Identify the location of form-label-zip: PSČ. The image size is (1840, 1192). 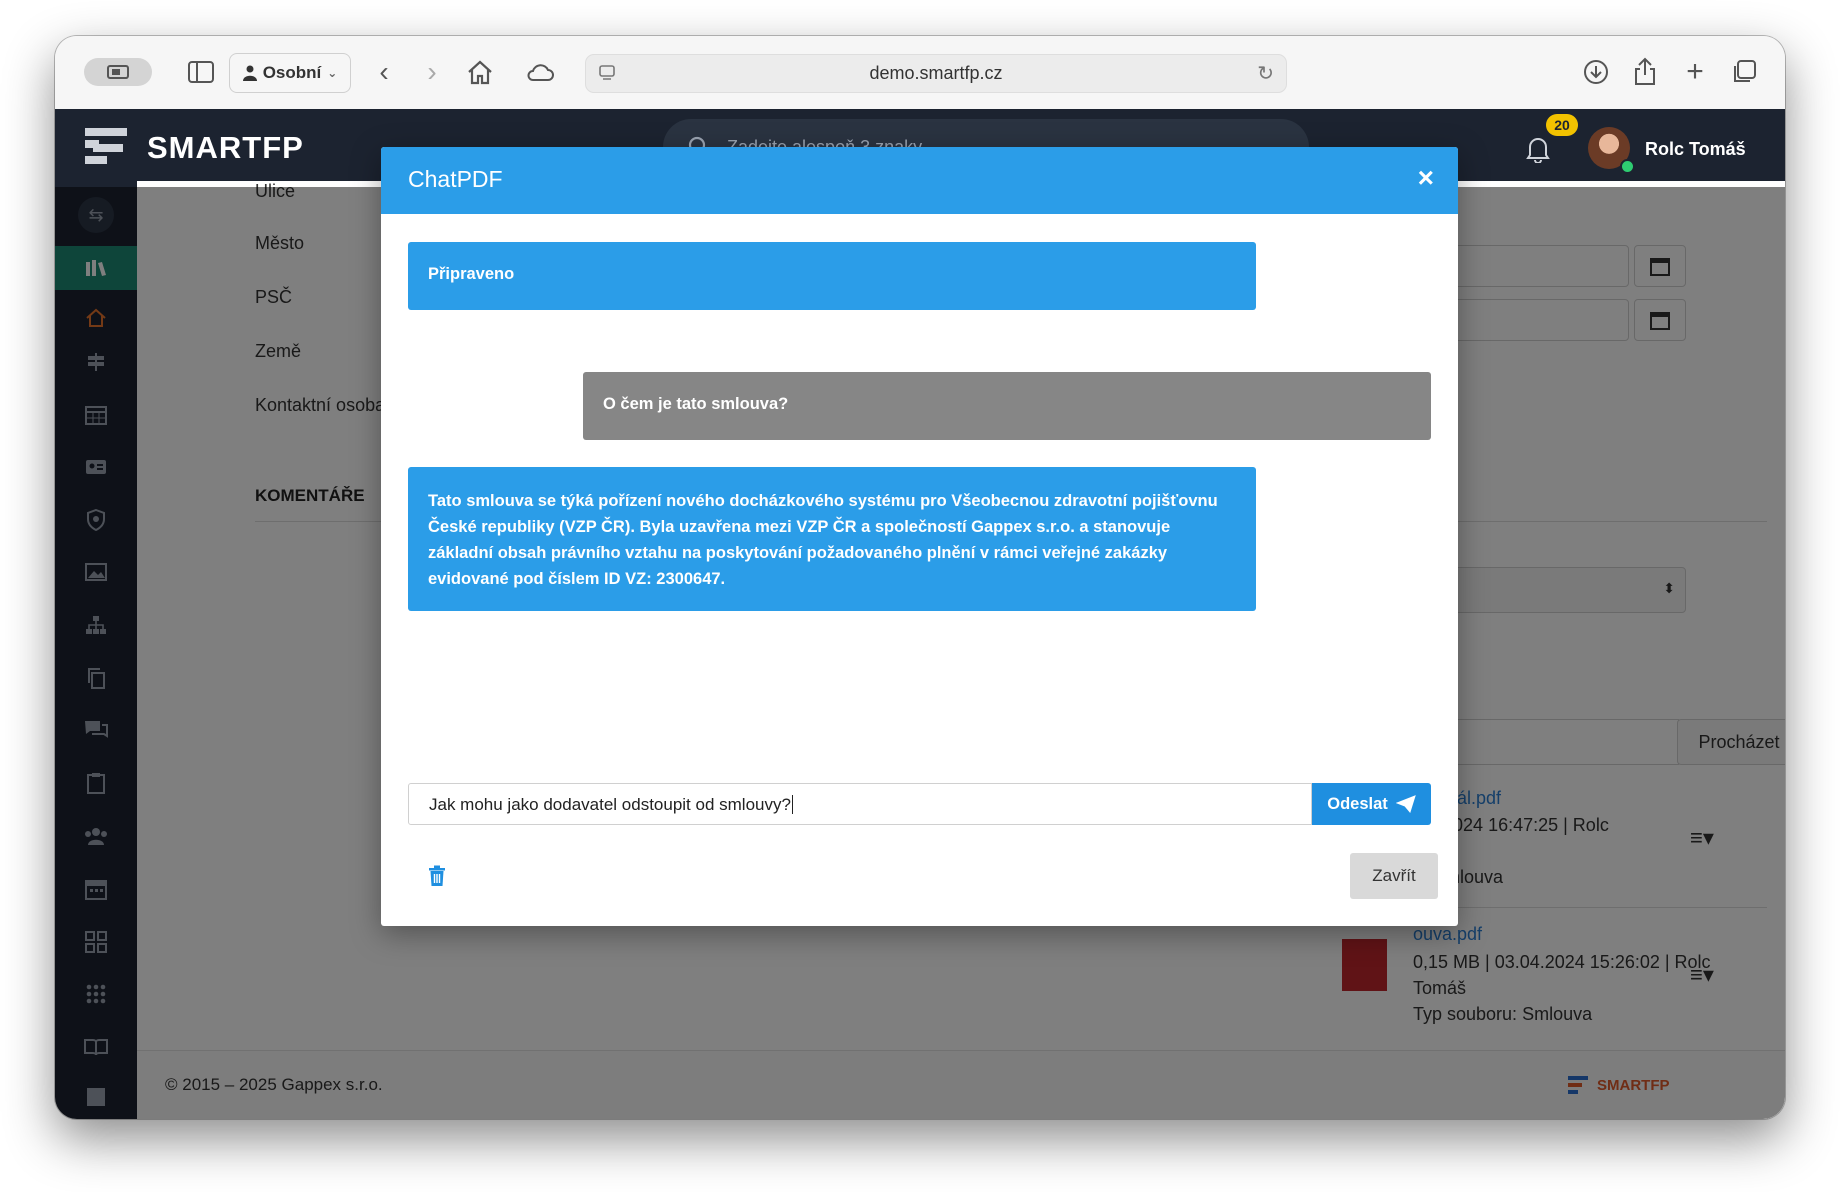
(274, 297).